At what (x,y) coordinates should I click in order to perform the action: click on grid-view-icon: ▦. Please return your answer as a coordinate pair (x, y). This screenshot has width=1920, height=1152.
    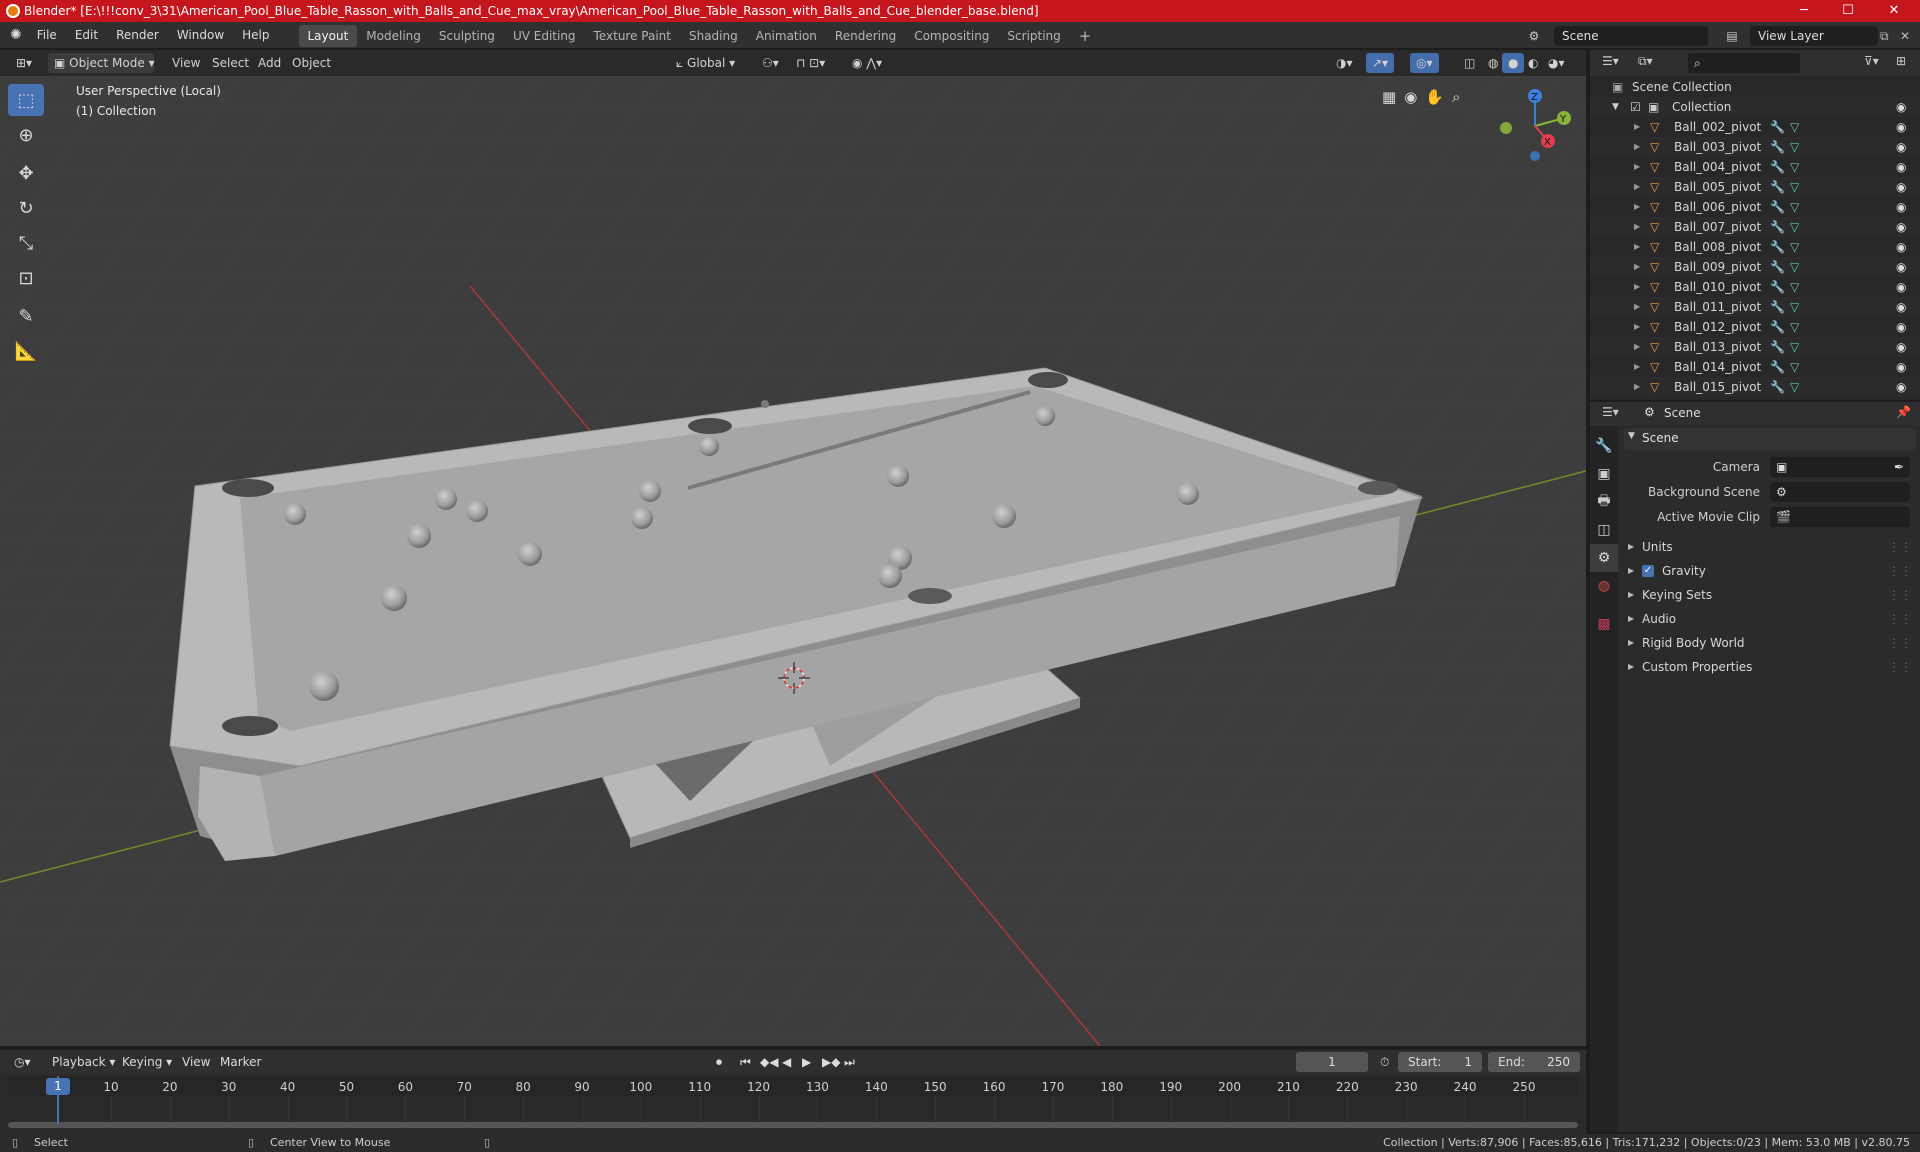
    Looking at the image, I should click on (1389, 97).